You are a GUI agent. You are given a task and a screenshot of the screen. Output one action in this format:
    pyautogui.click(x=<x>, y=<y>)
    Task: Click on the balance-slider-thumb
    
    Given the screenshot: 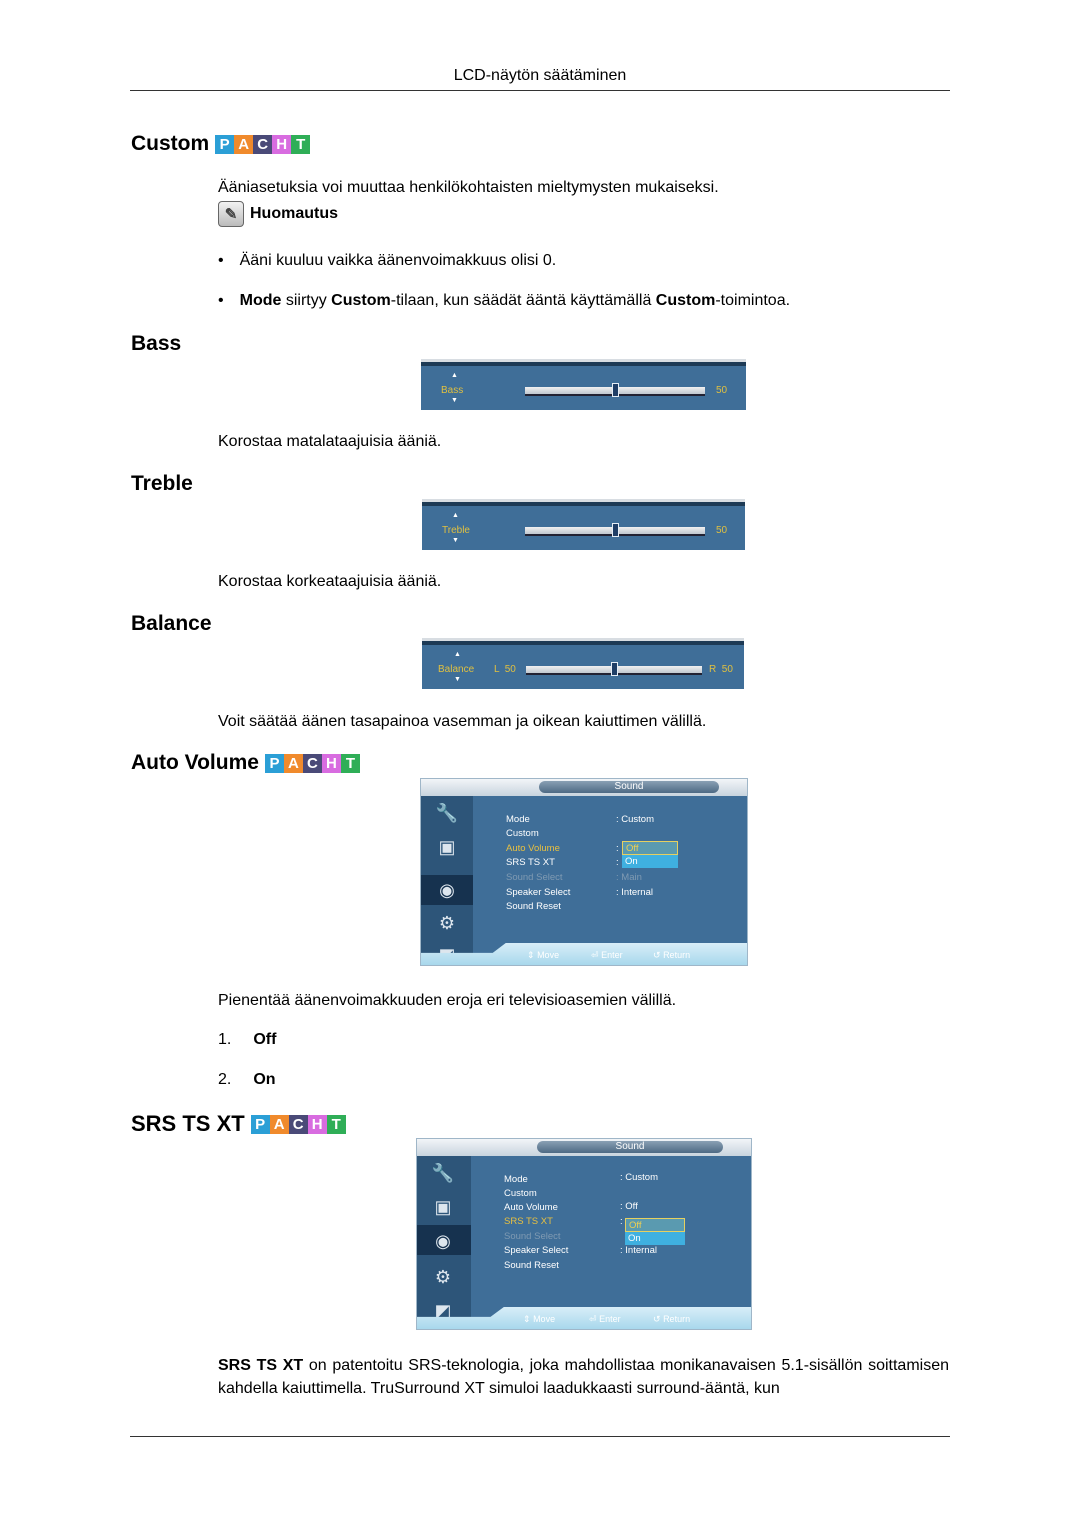 What is the action you would take?
    pyautogui.click(x=614, y=669)
    